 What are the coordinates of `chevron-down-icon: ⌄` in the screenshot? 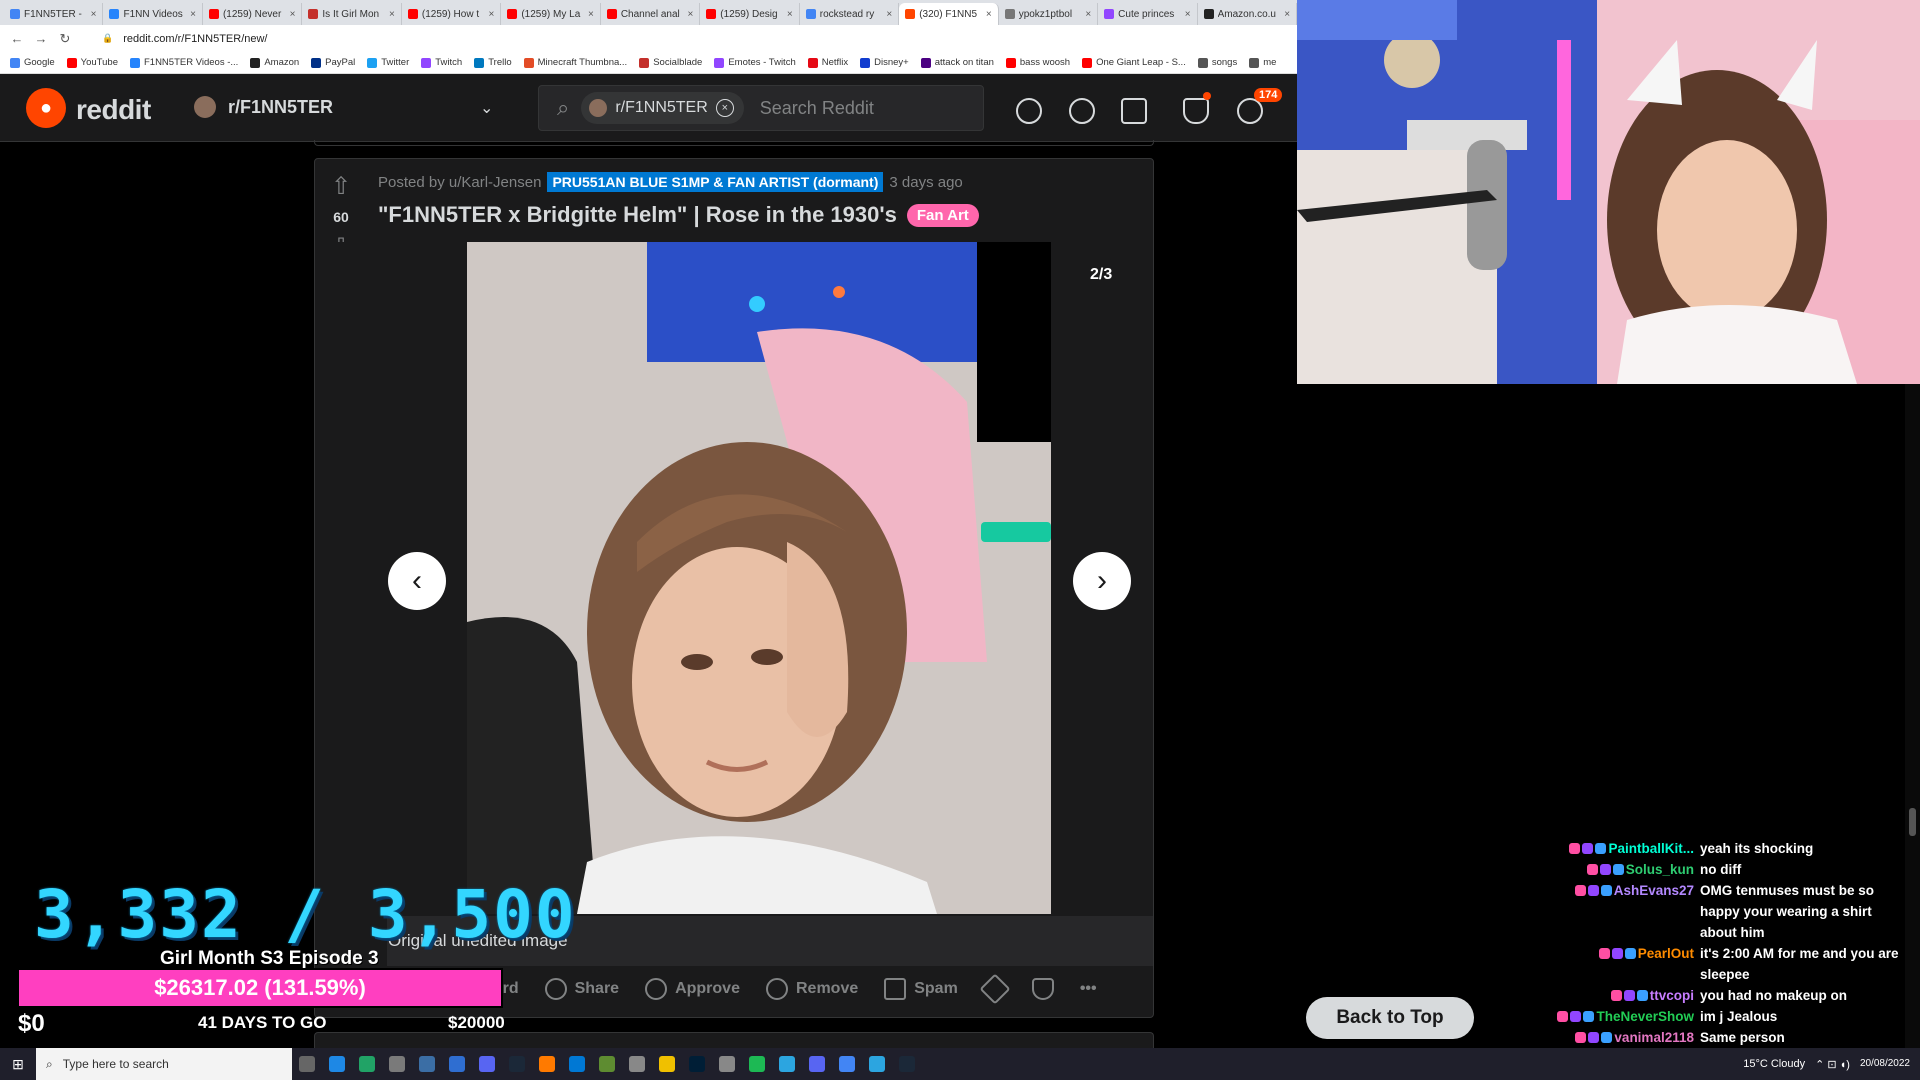 It's located at (486, 108).